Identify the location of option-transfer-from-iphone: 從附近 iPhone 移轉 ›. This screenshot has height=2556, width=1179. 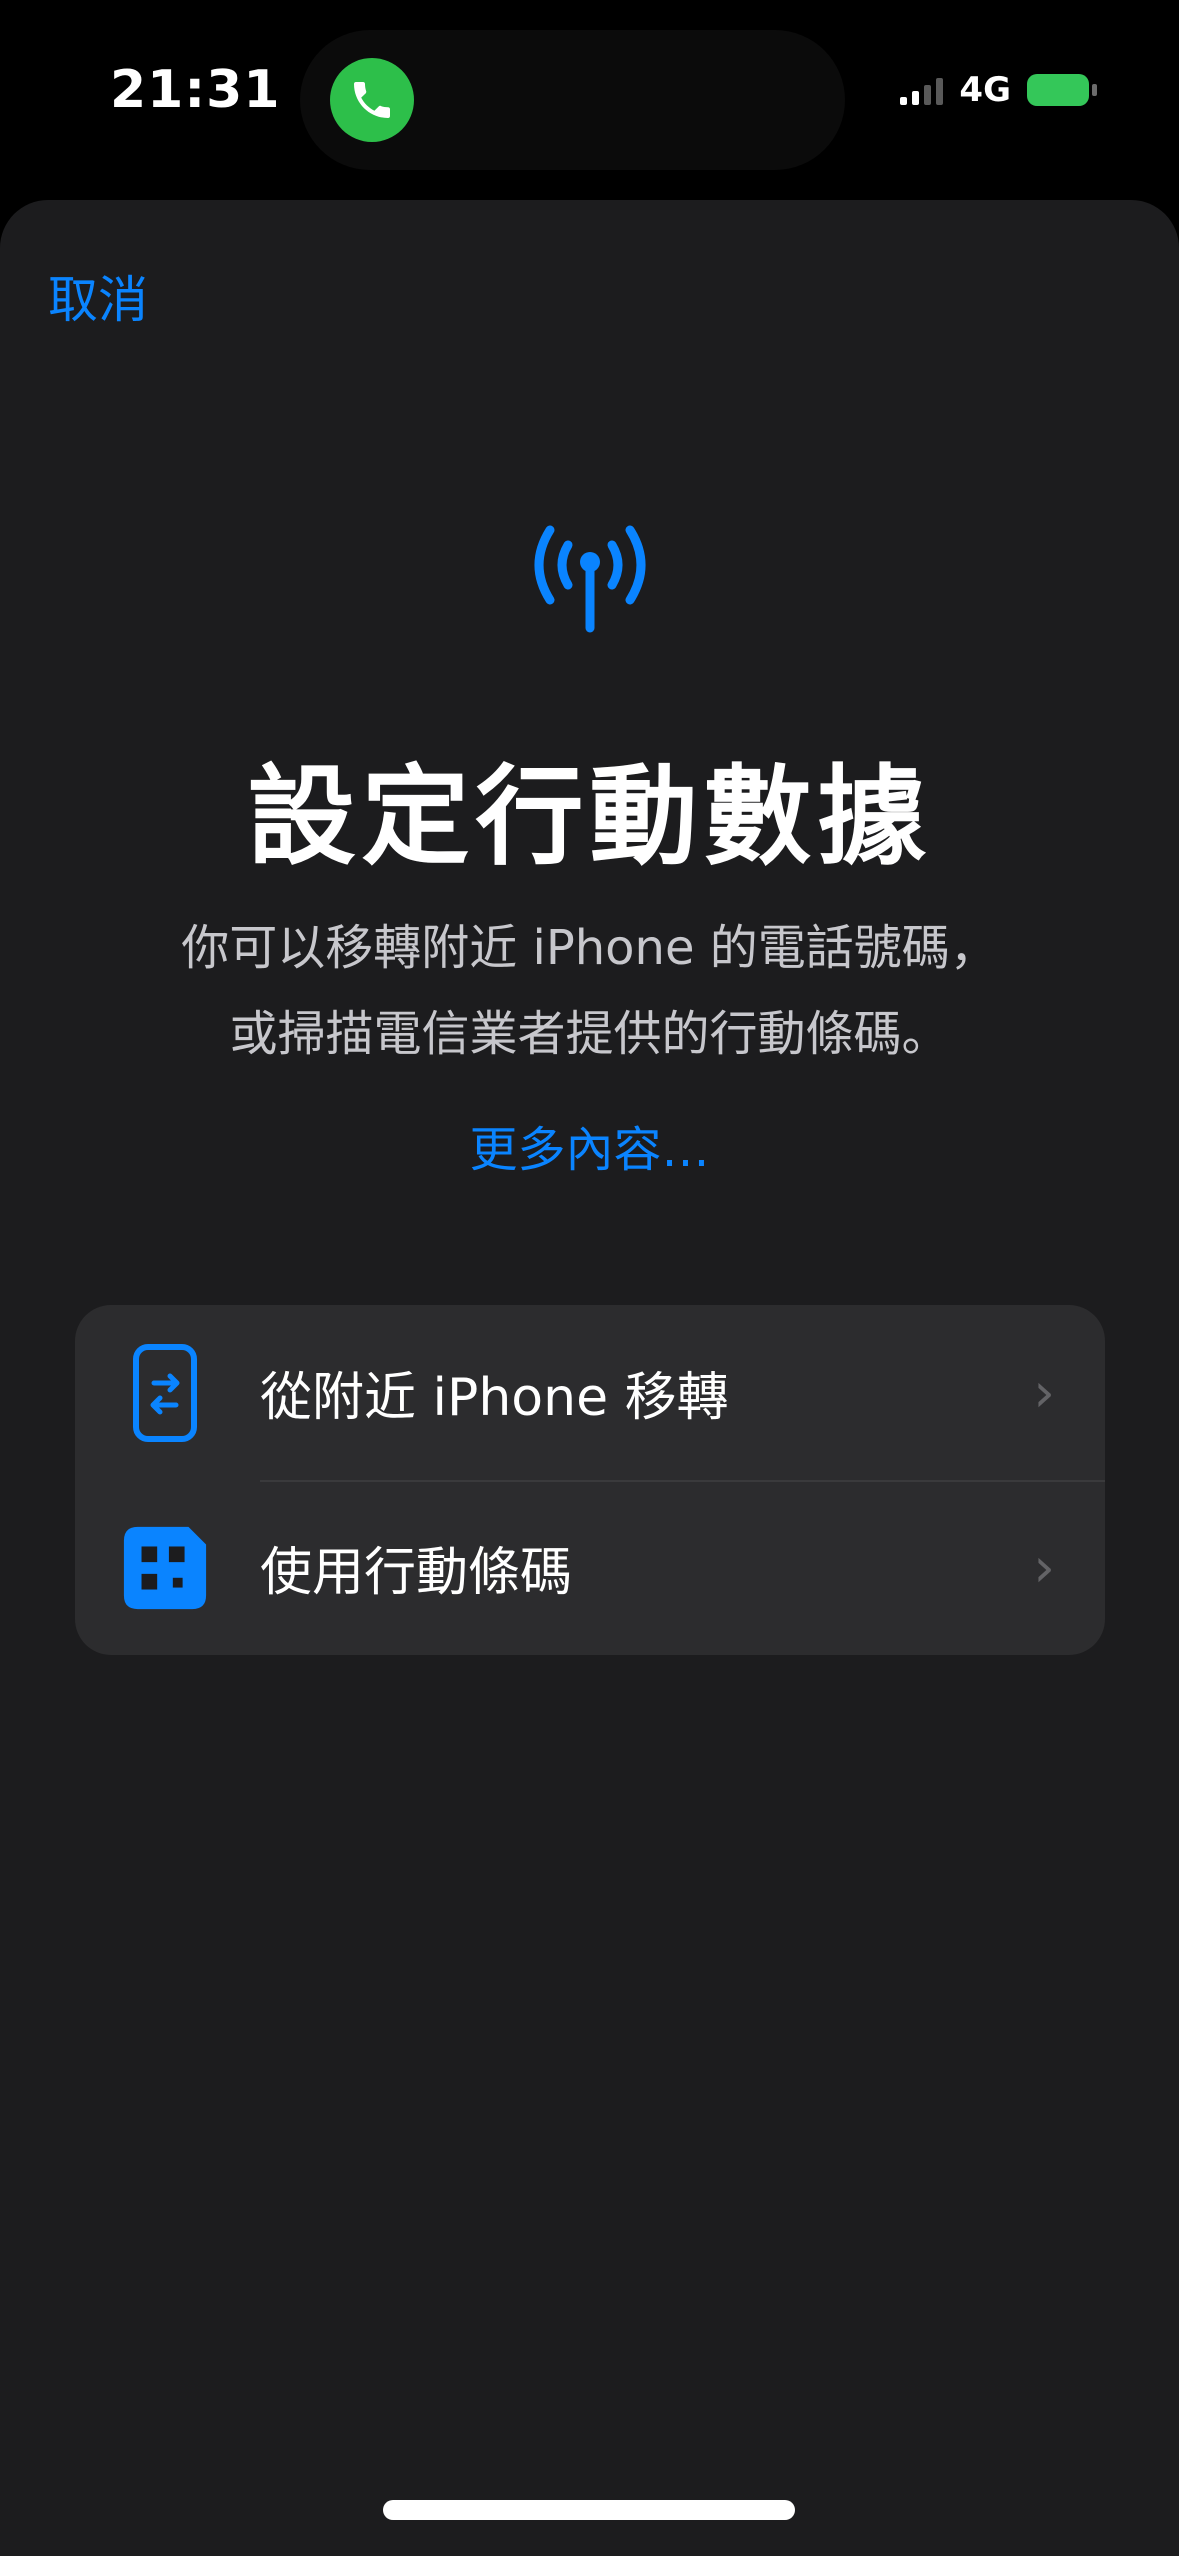
(590, 1392).